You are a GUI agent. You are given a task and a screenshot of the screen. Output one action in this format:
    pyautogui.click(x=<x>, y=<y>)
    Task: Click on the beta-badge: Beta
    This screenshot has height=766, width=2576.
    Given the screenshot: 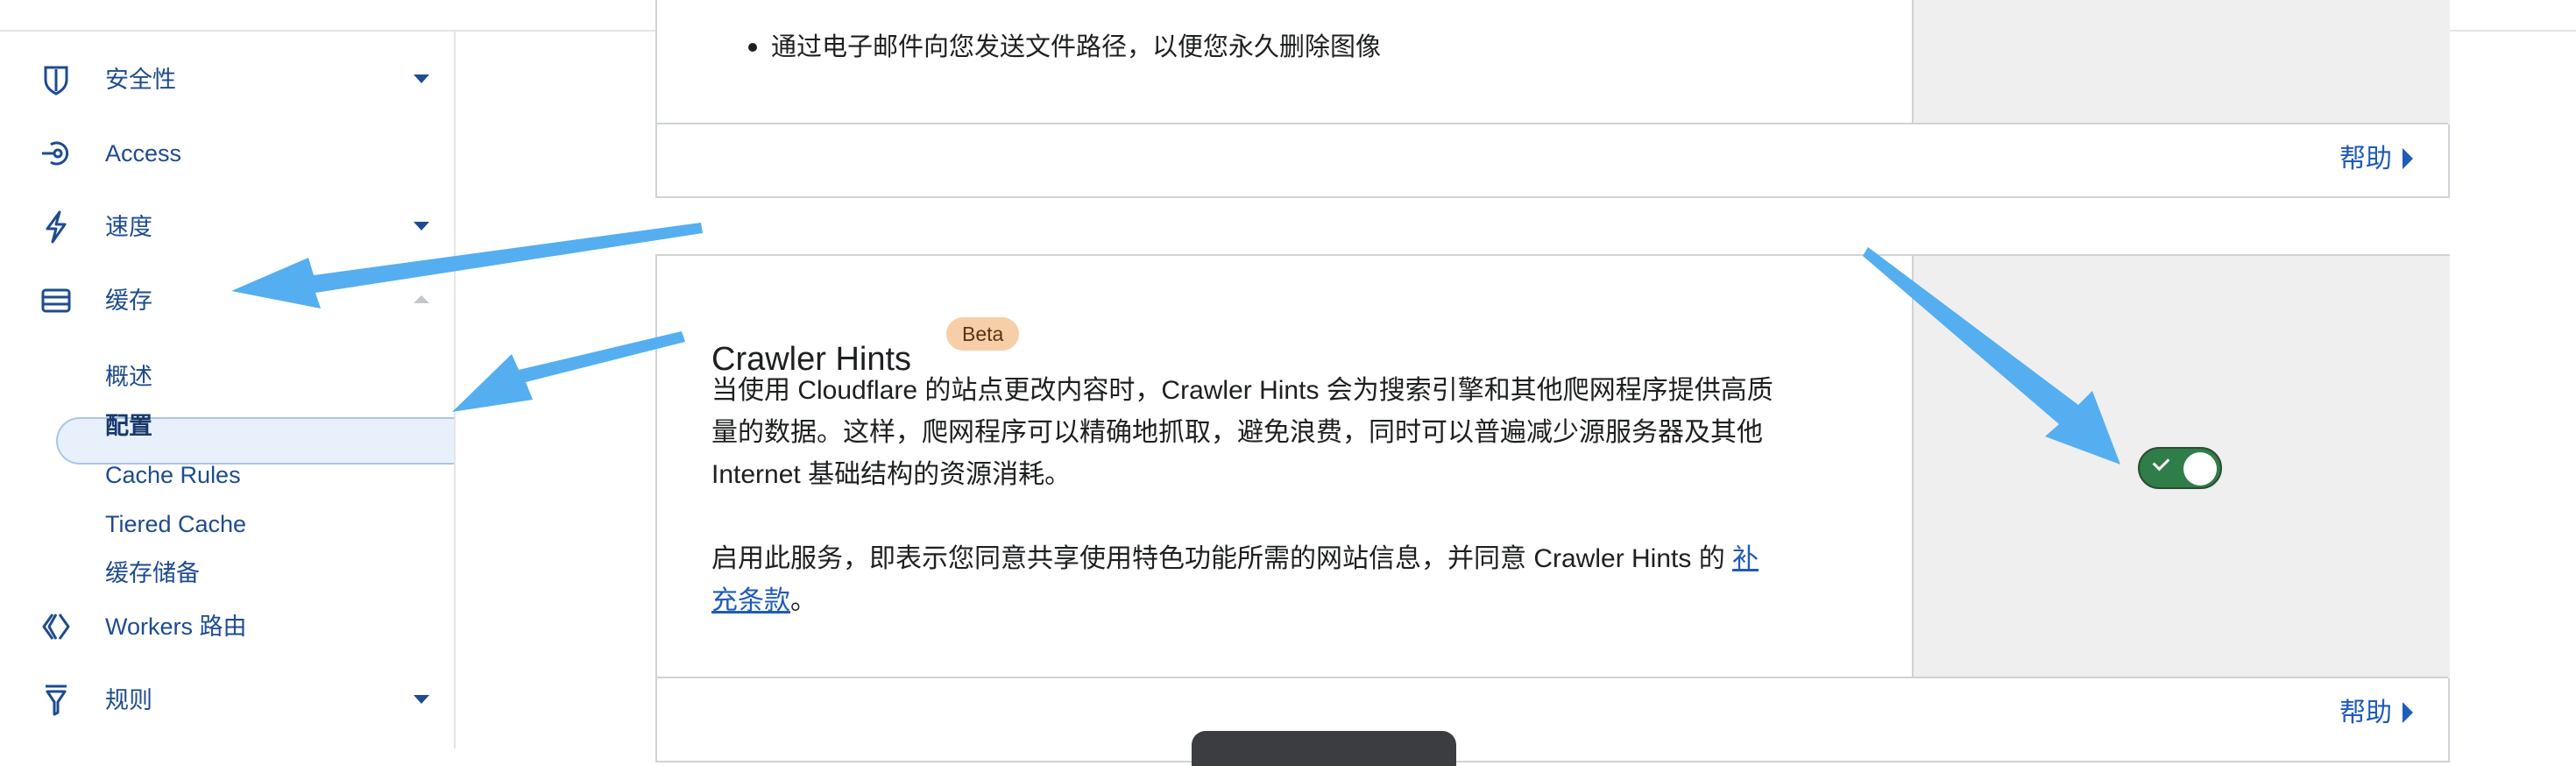 What is the action you would take?
    pyautogui.click(x=983, y=334)
    